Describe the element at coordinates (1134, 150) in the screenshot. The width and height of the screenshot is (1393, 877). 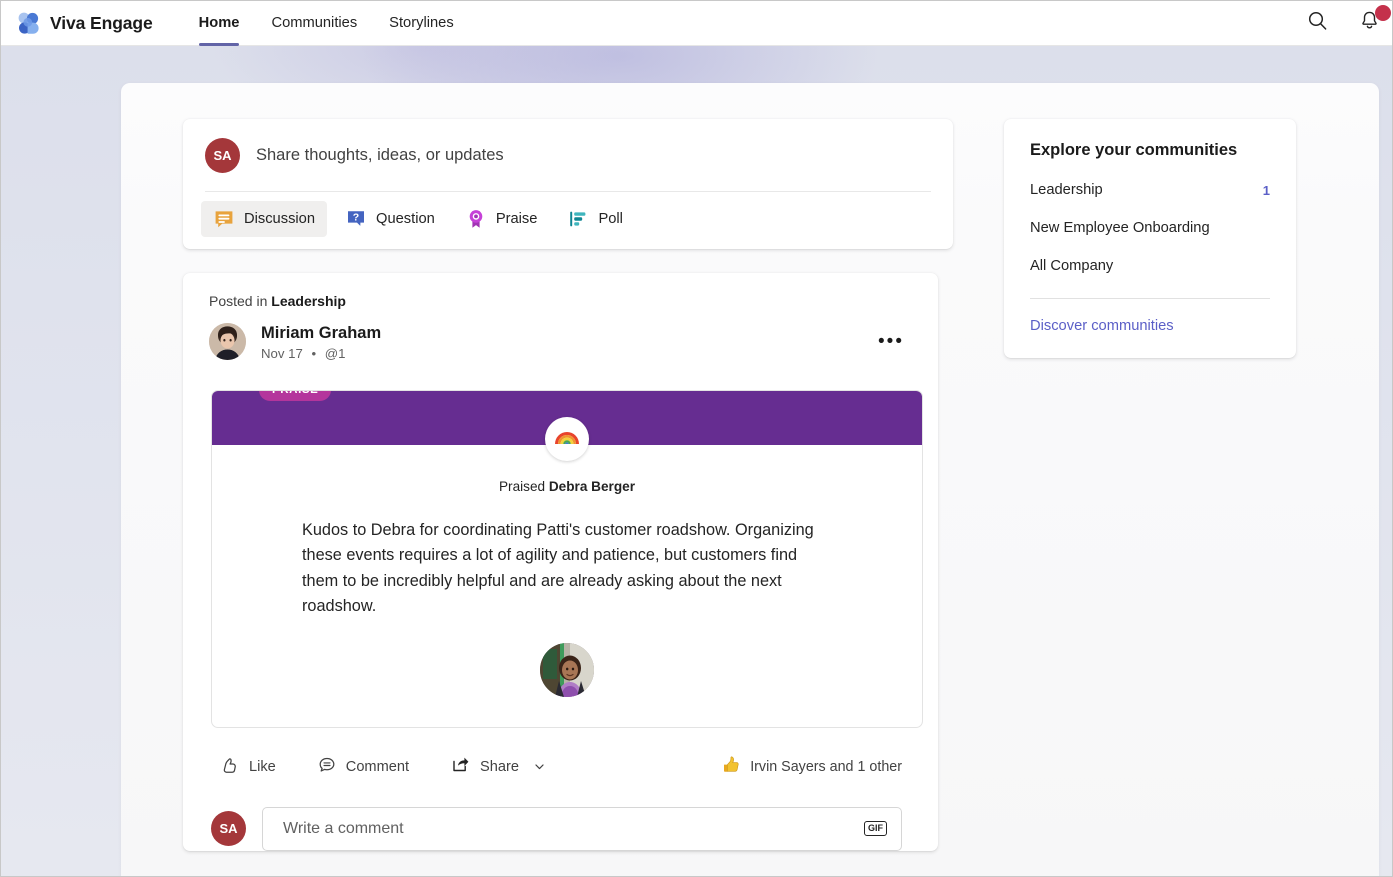
I see `panel-title: Explore your communities` at that location.